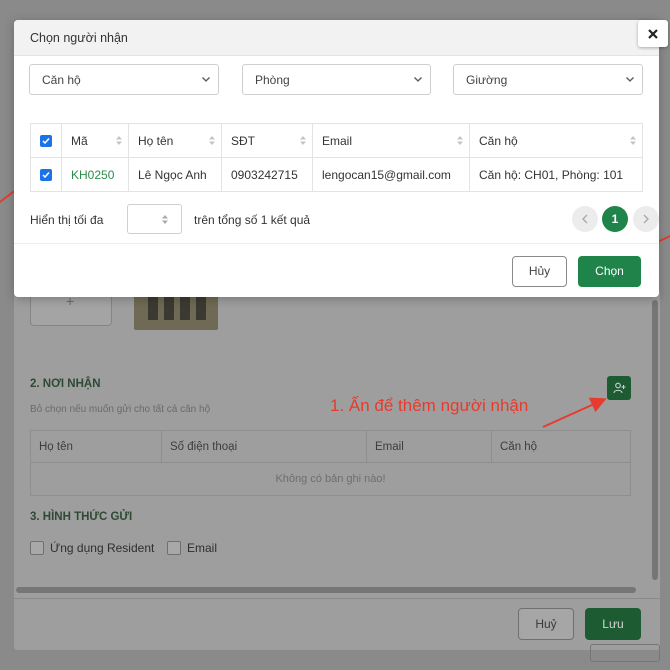 Image resolution: width=670 pixels, height=670 pixels. I want to click on background-corner-button, so click(625, 653).